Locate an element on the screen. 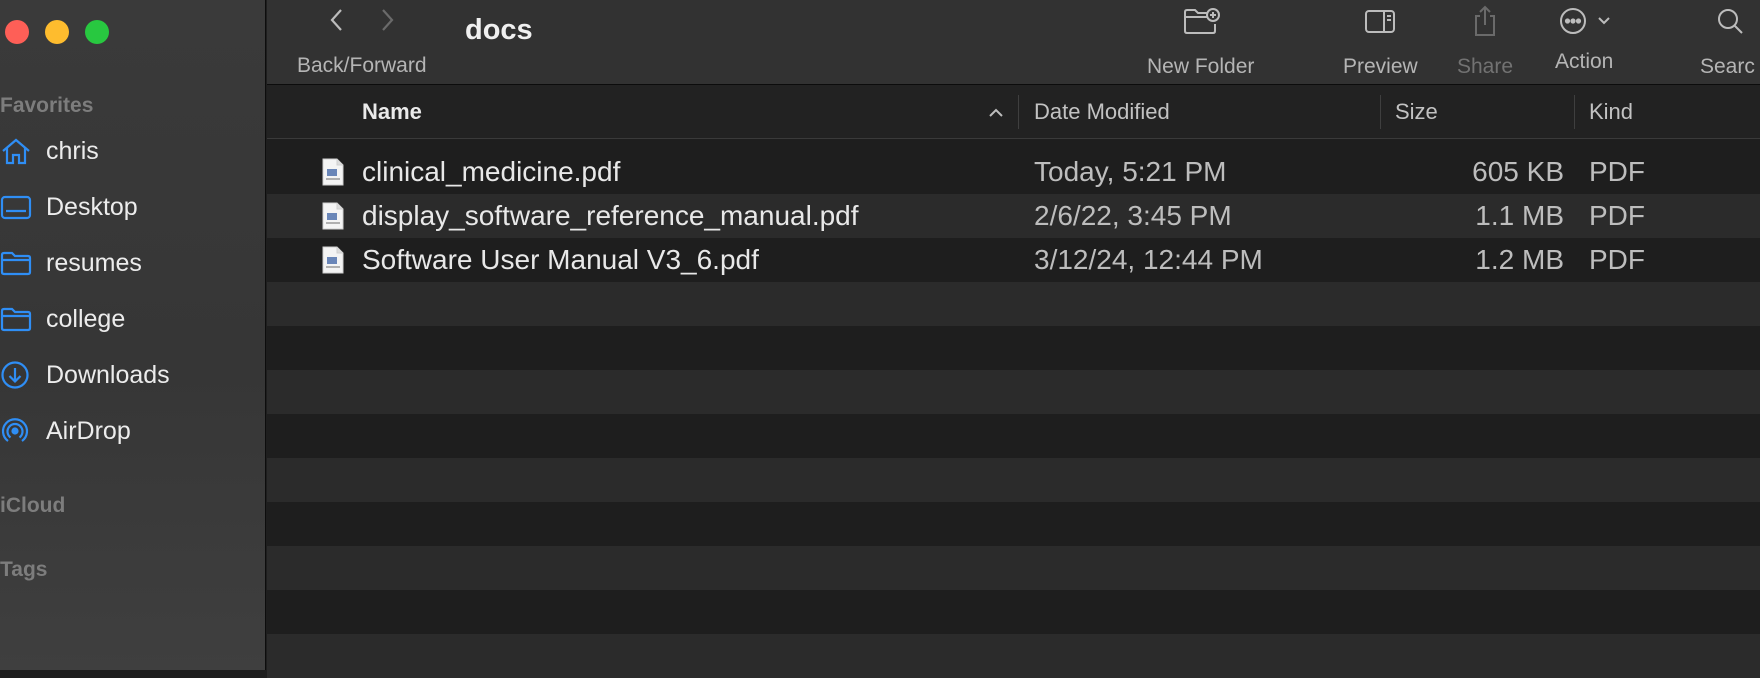  preview-icon is located at coordinates (1380, 23).